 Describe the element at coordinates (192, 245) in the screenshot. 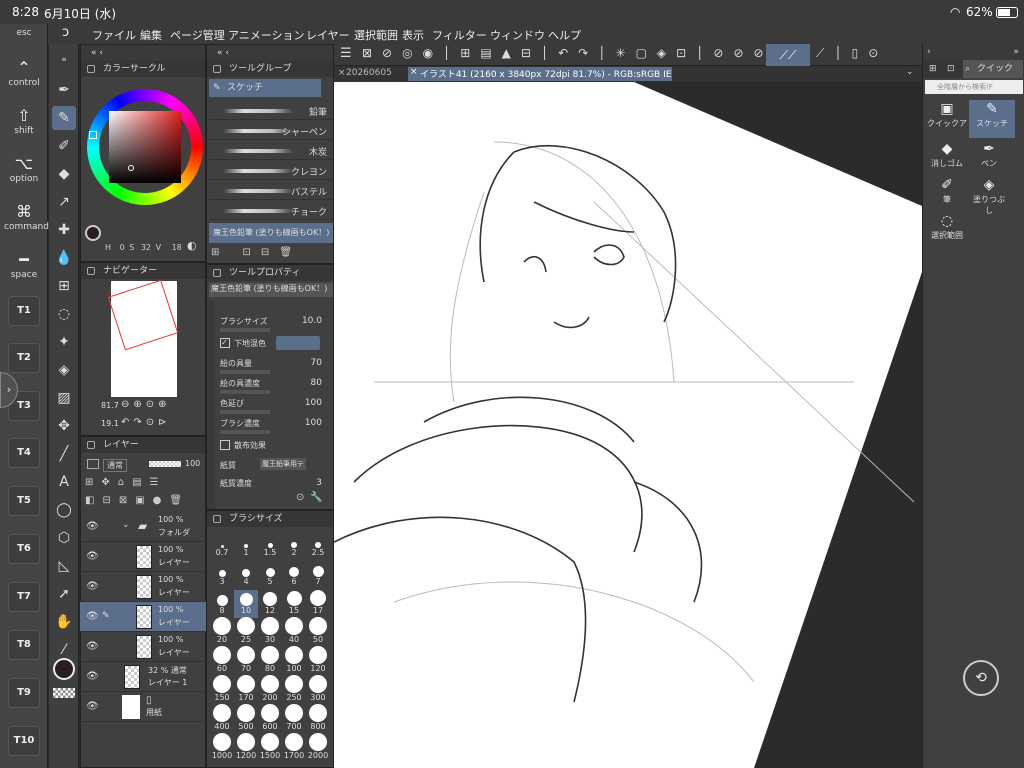

I see `color-settings-icon: ◐` at that location.